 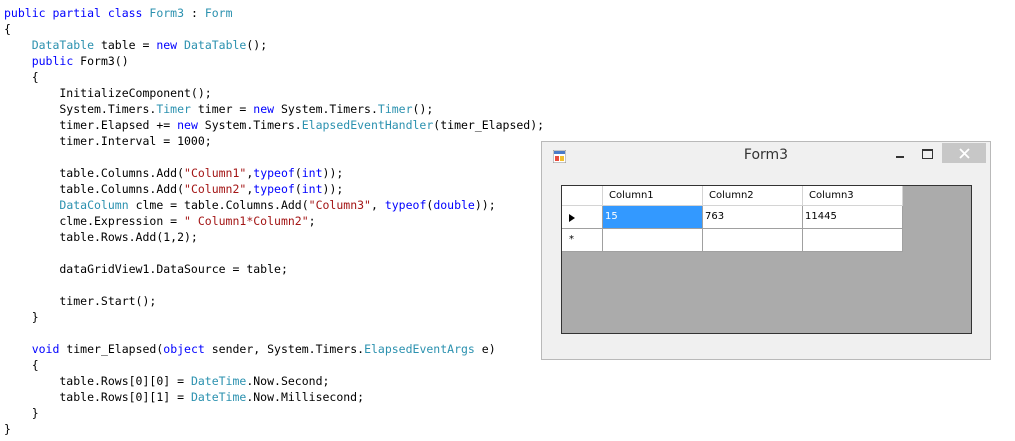 What do you see at coordinates (101, 237) in the screenshot?
I see `code-token: table.Rows.Add(1,2);` at bounding box center [101, 237].